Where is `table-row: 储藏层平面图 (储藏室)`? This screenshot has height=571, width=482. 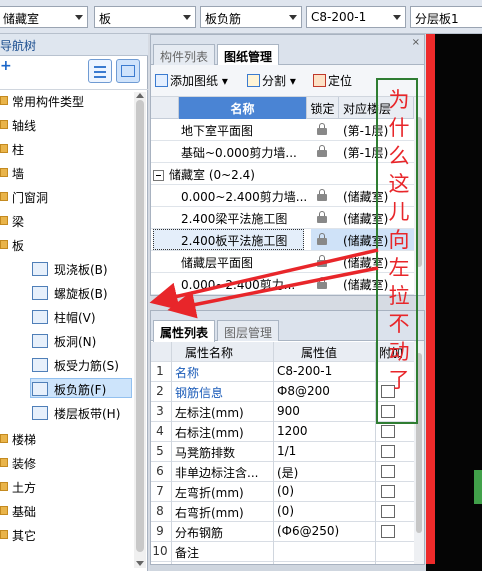 table-row: 储藏层平面图 (储藏室) is located at coordinates (282, 262).